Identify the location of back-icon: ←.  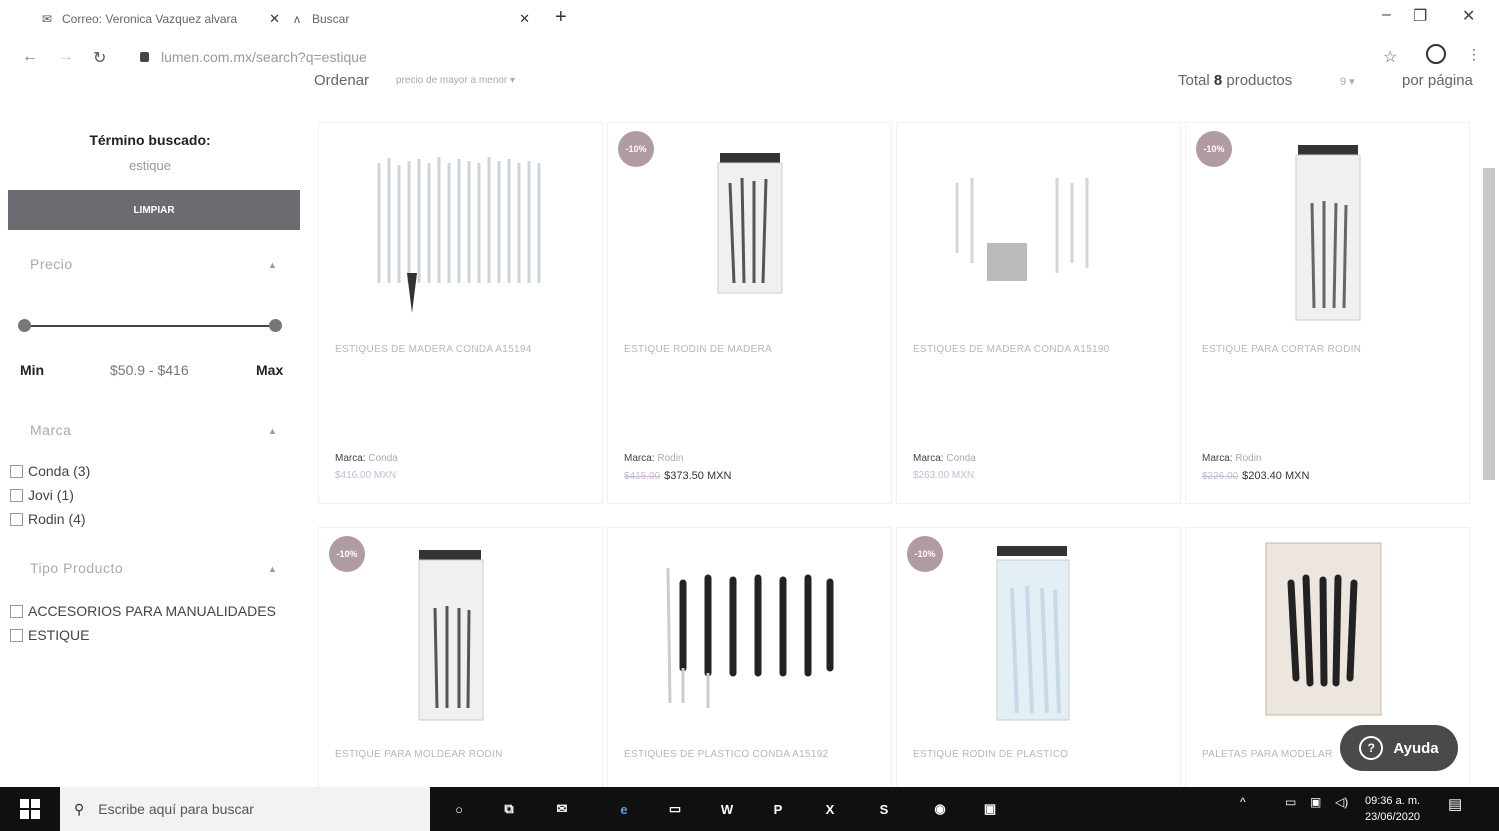
(30, 57).